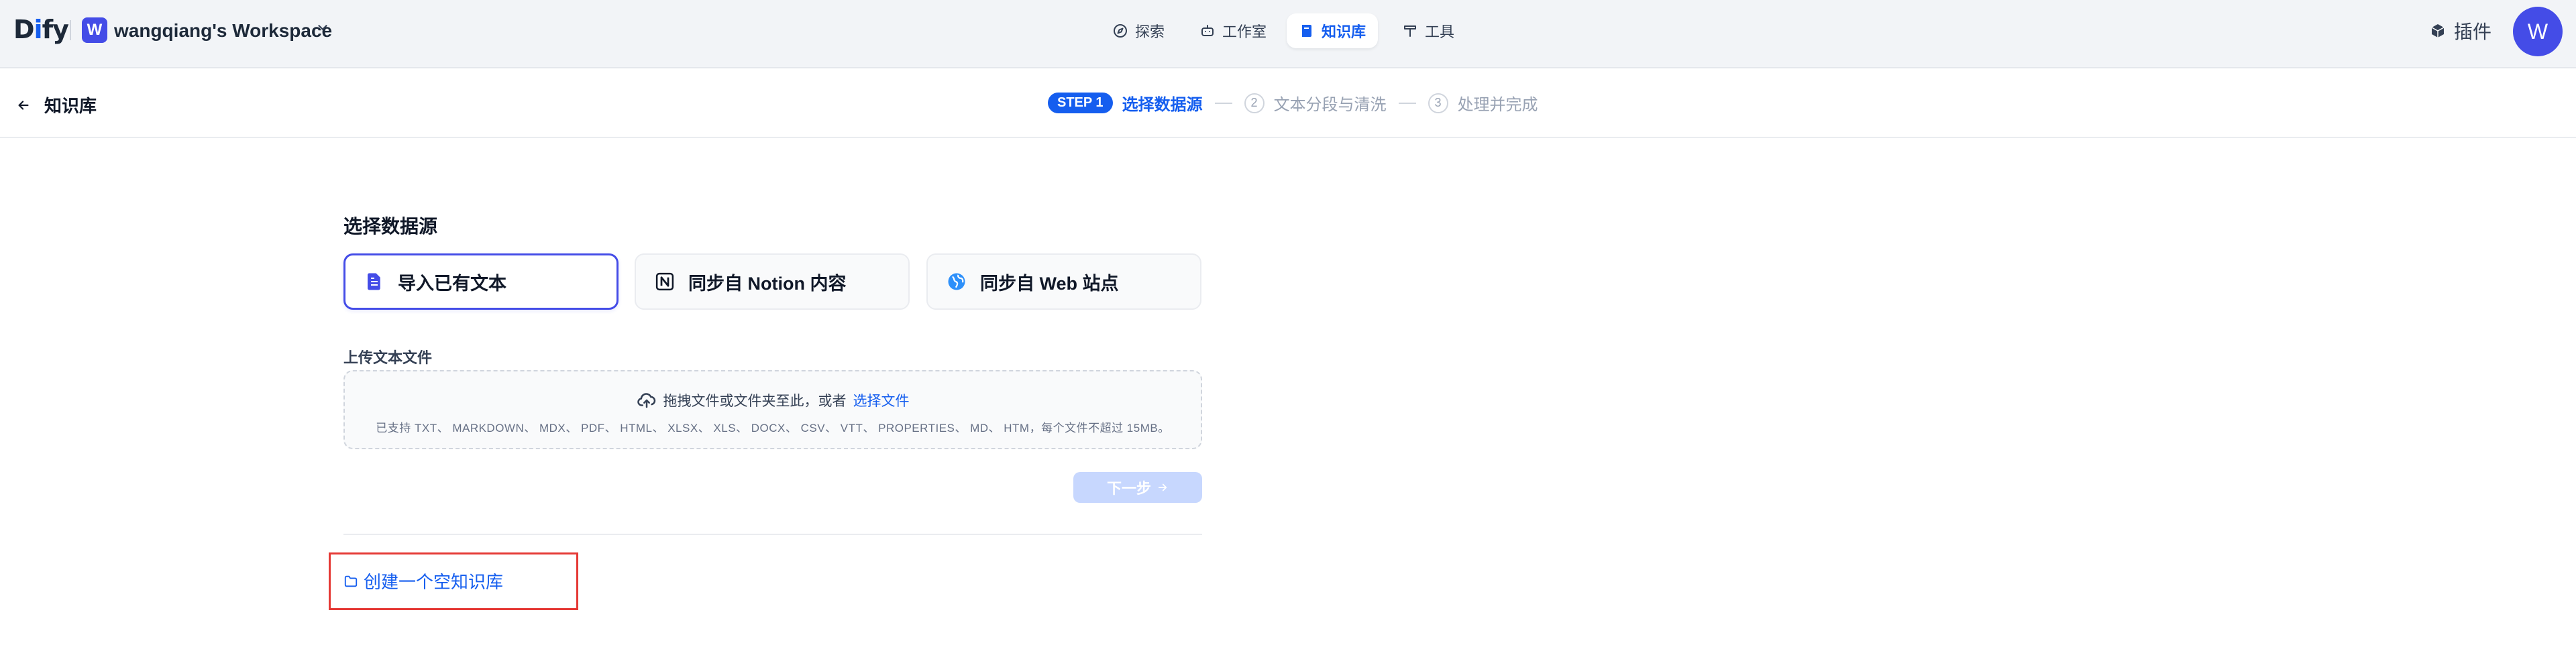 The width and height of the screenshot is (2576, 645). I want to click on chevron-down-icon, so click(322, 27).